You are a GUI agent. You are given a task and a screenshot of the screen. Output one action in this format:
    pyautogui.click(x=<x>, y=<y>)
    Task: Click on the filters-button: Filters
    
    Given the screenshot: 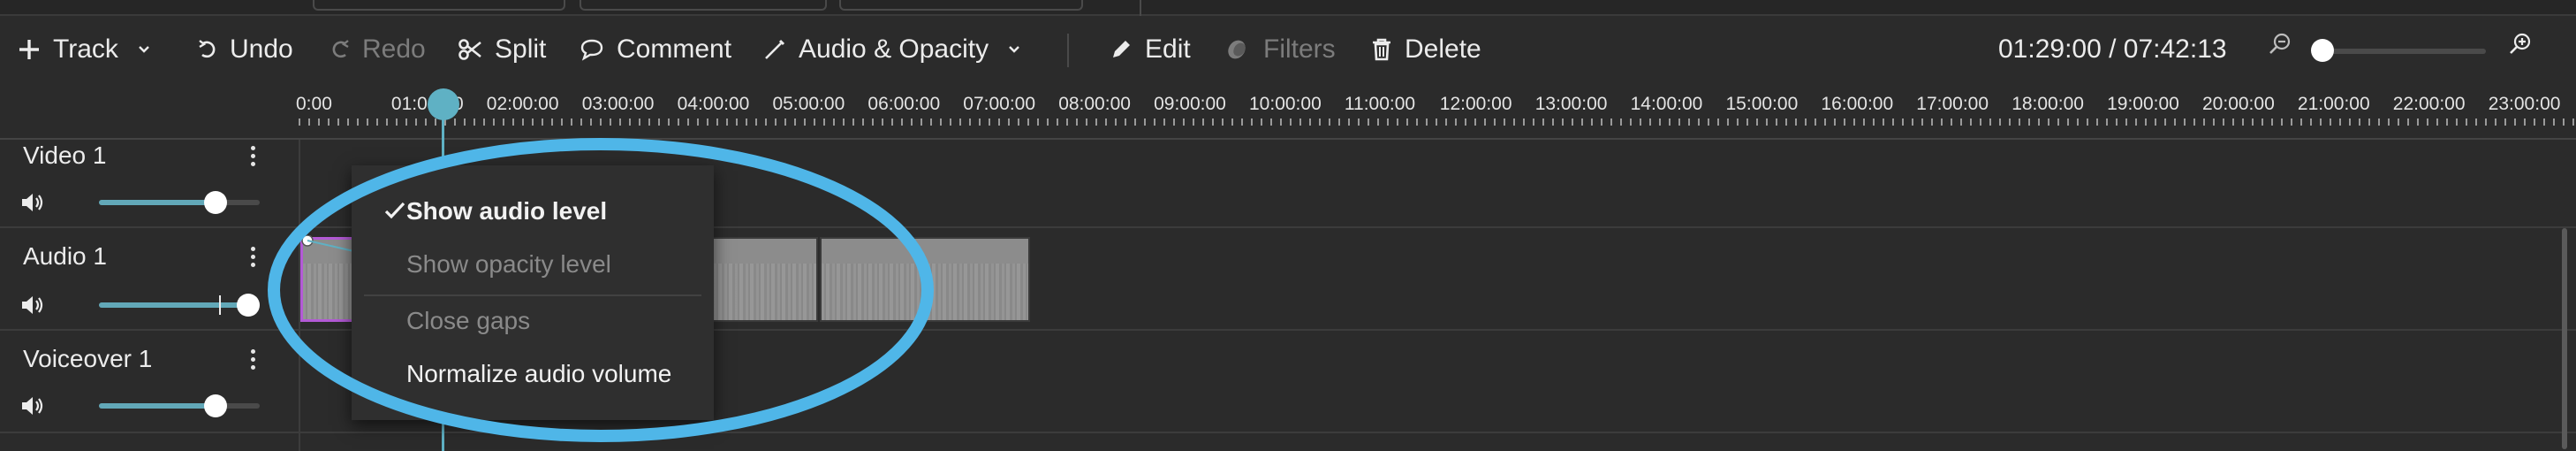 What is the action you would take?
    pyautogui.click(x=1280, y=49)
    